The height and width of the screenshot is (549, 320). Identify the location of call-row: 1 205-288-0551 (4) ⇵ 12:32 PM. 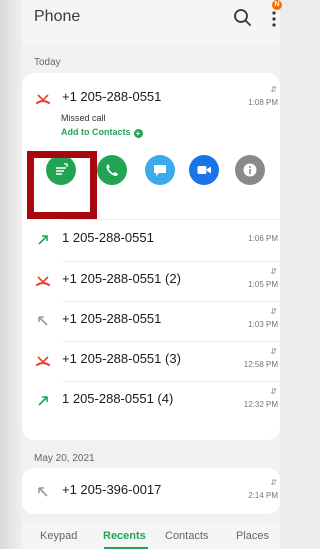
(151, 400).